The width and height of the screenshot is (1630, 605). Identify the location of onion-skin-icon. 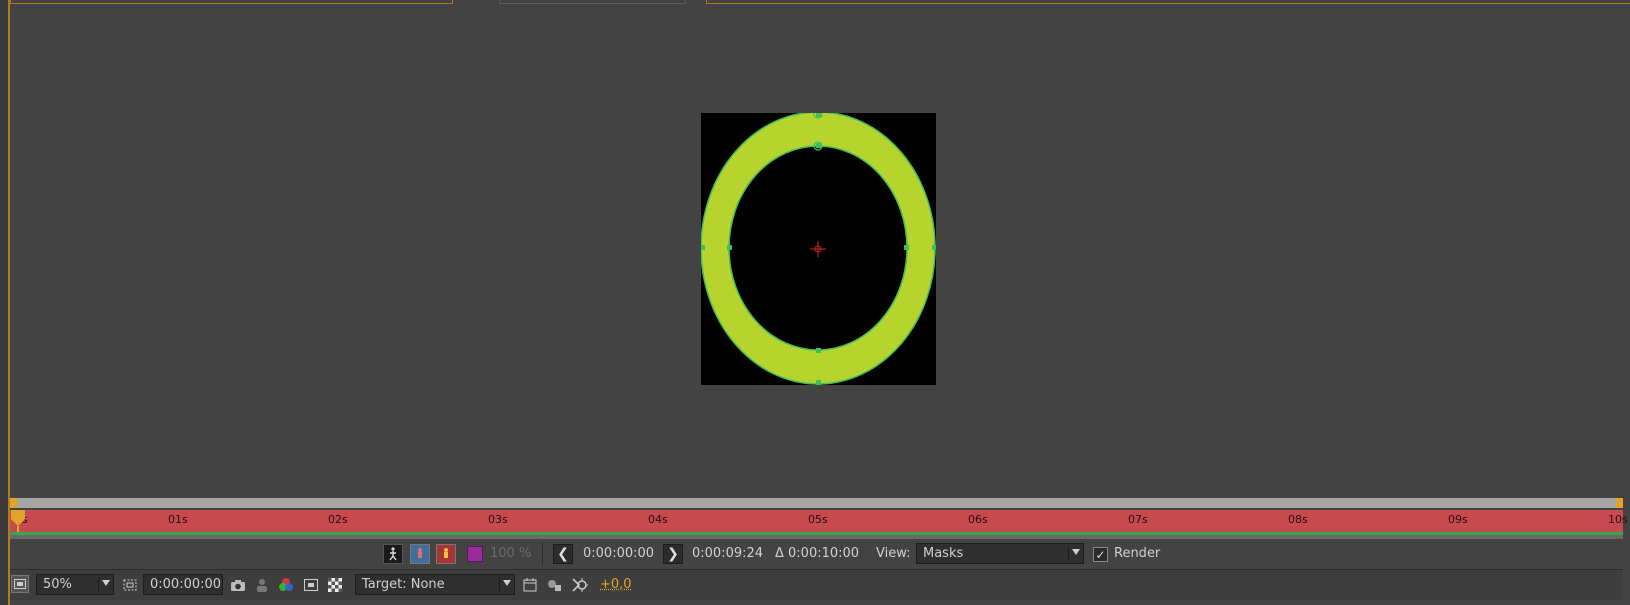
(420, 554).